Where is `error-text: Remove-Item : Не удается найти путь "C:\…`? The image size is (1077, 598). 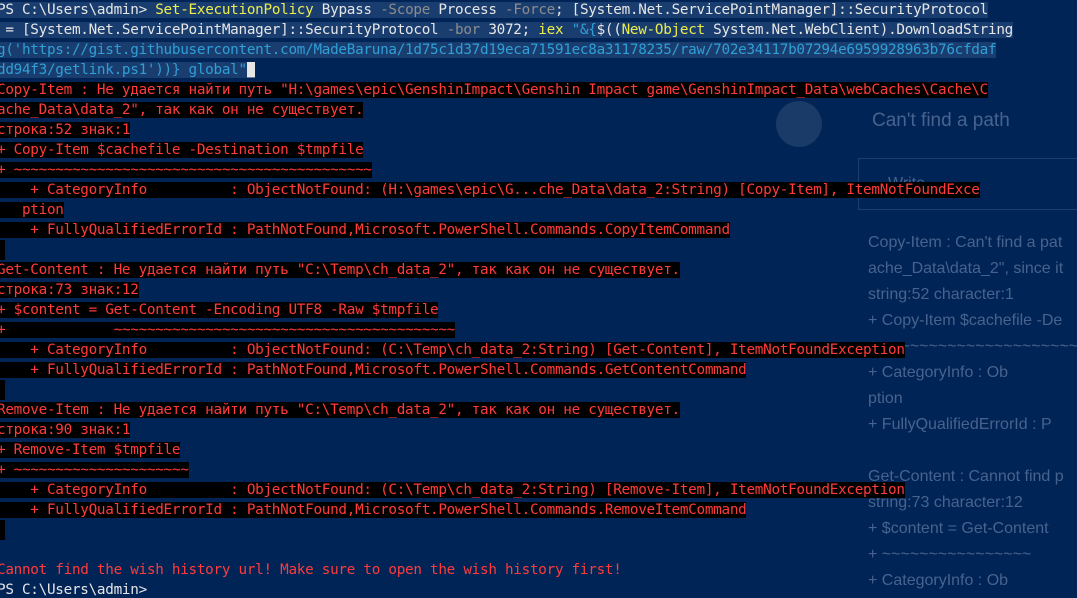
error-text: Remove-Item : Не удается найти путь "C:\… is located at coordinates (340, 410).